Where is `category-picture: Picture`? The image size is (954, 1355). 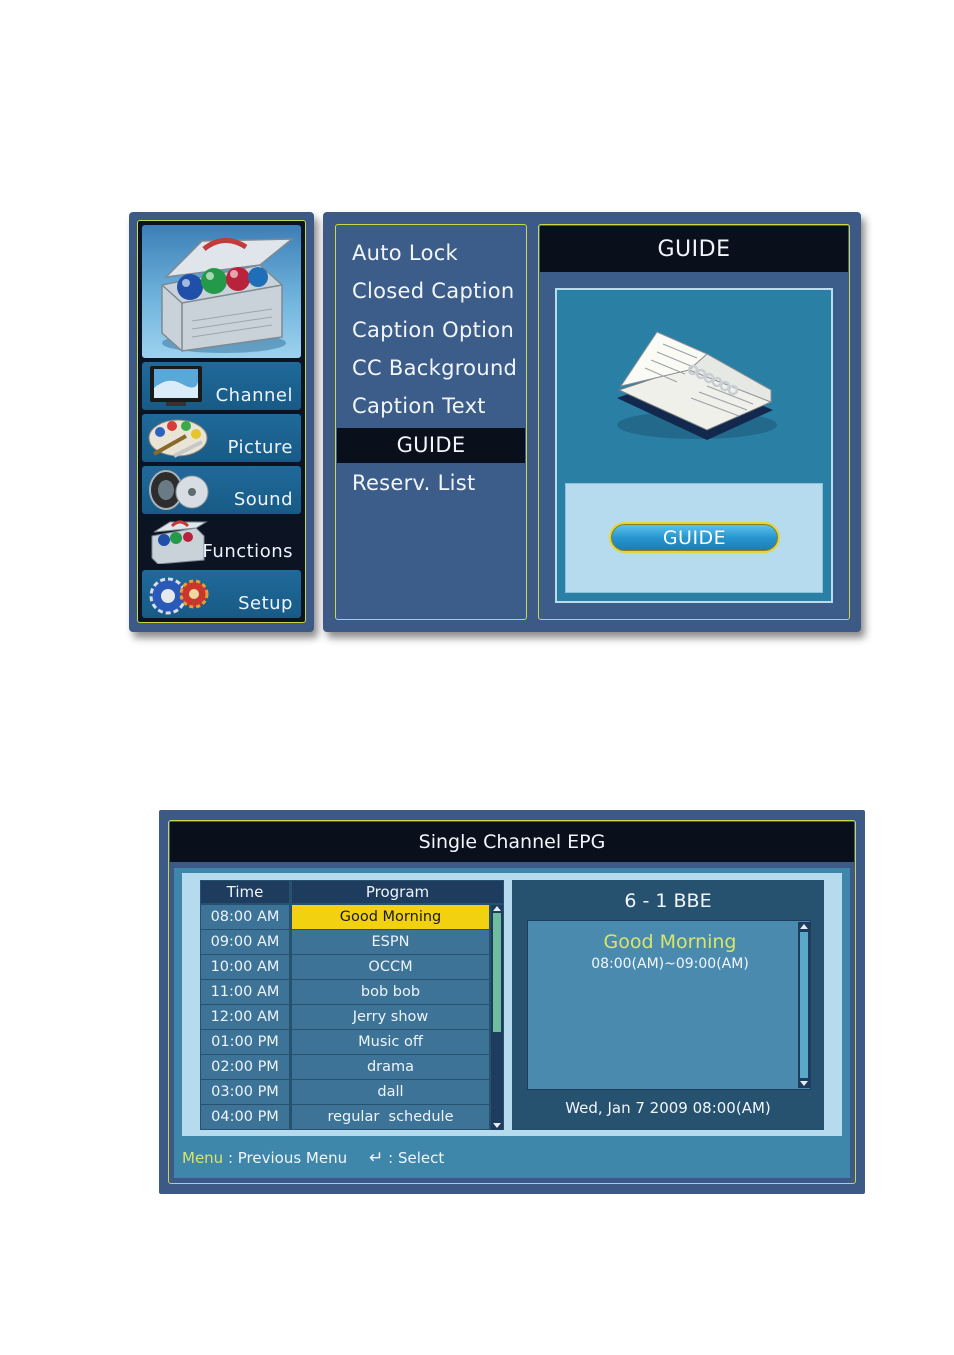
category-picture: Picture is located at coordinates (221, 438).